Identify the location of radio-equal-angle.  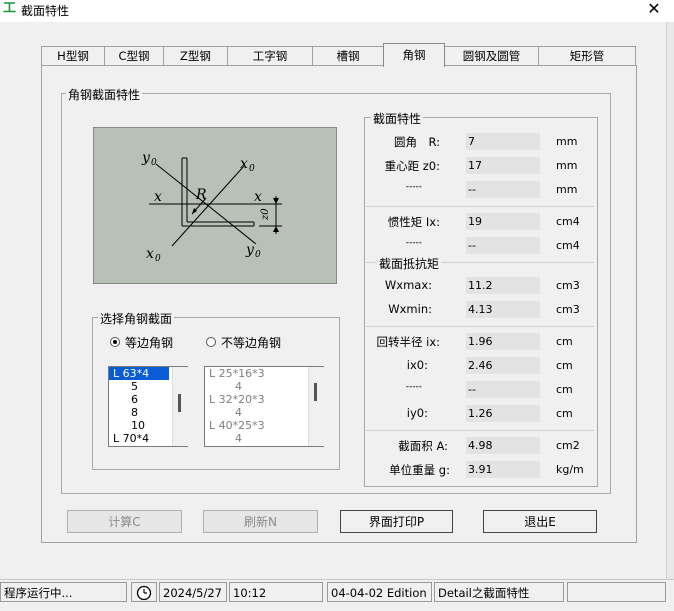
(115, 342).